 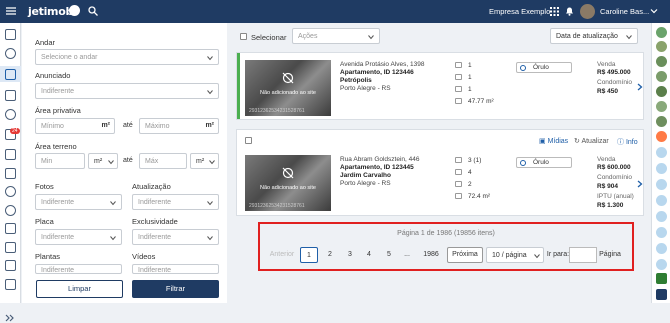 What do you see at coordinates (553, 141) in the screenshot?
I see `midias-link: ▣ Mídias` at bounding box center [553, 141].